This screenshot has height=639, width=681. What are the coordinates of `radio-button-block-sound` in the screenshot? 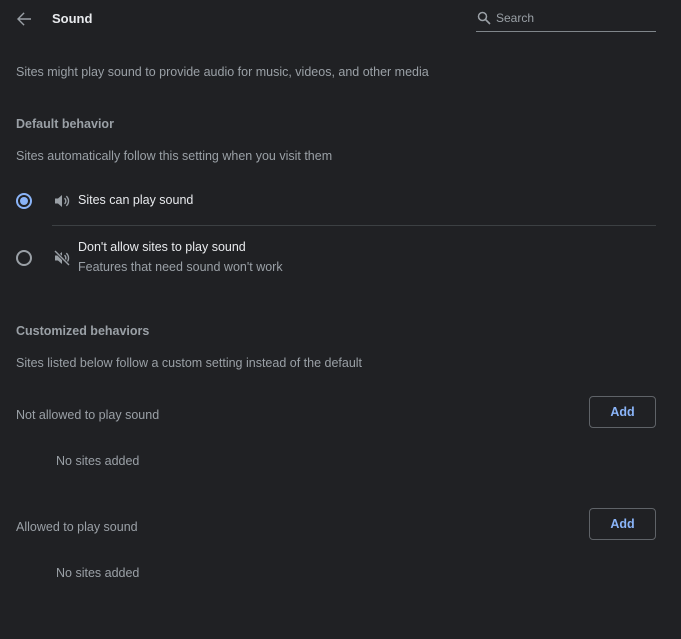 It's located at (24, 258).